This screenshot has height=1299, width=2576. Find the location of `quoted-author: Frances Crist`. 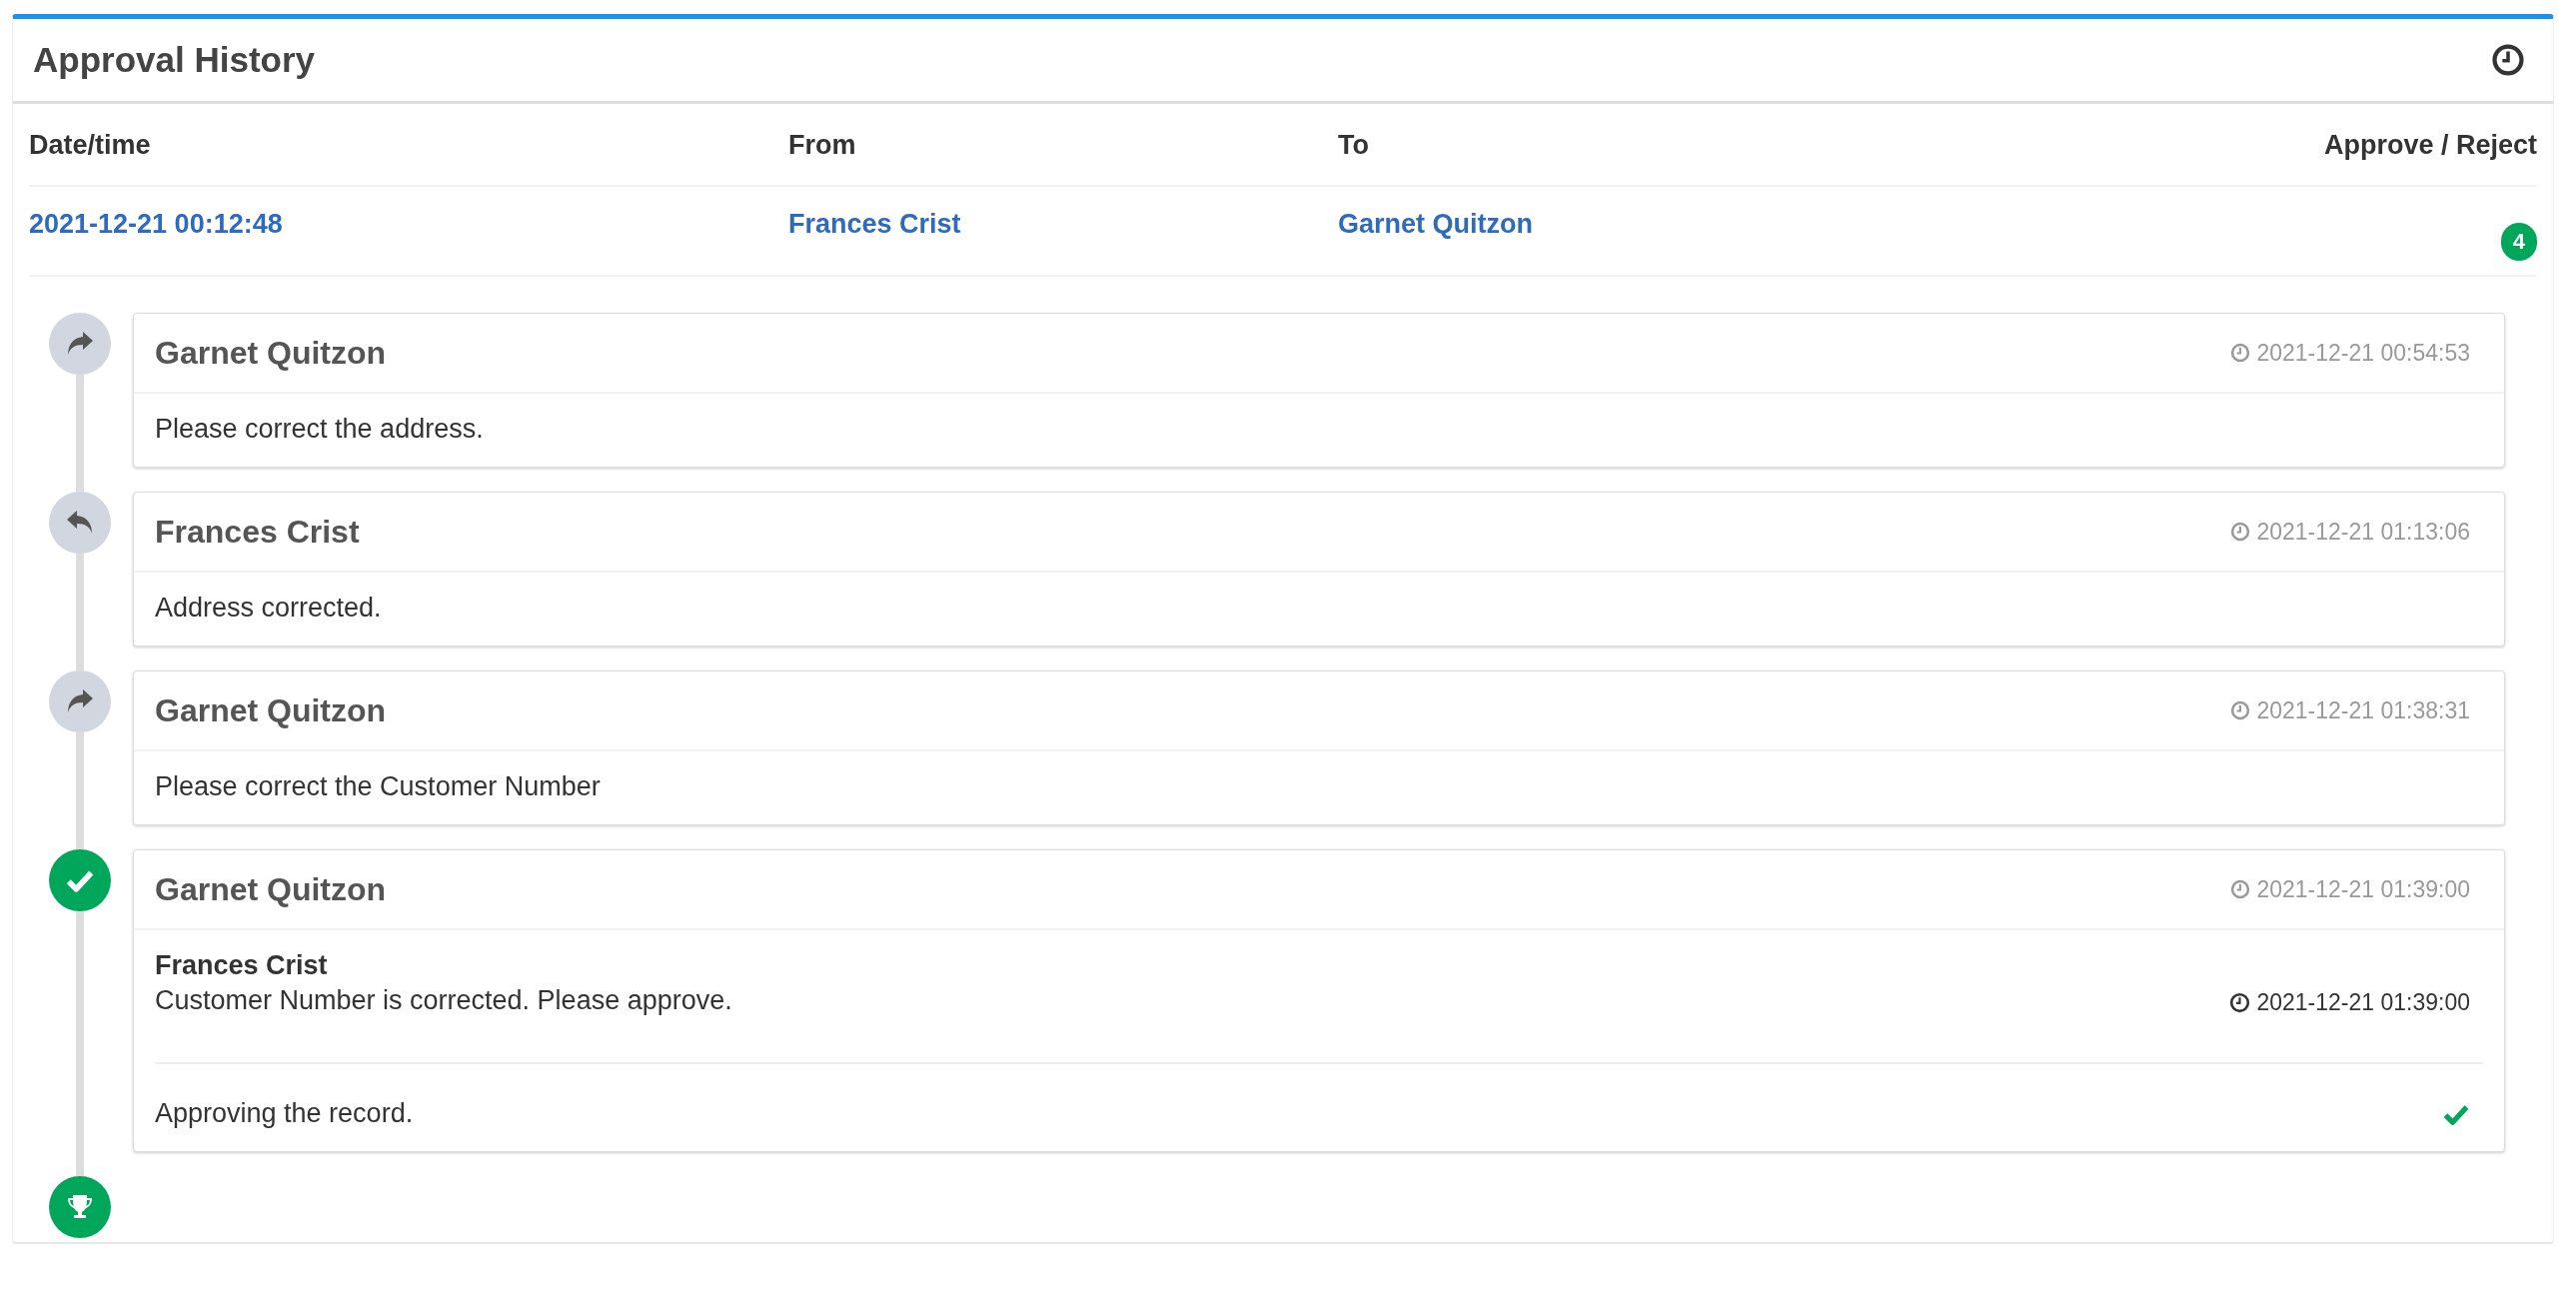

quoted-author: Frances Crist is located at coordinates (242, 965).